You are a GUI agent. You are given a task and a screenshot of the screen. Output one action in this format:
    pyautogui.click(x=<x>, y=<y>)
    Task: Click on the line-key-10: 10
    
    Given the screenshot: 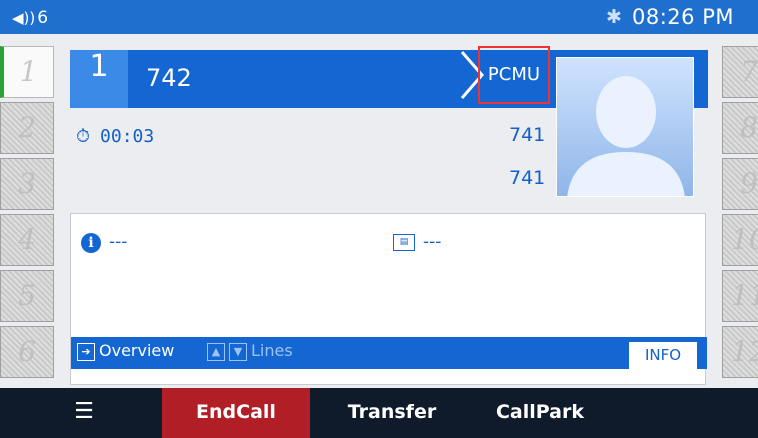 What is the action you would take?
    pyautogui.click(x=740, y=240)
    